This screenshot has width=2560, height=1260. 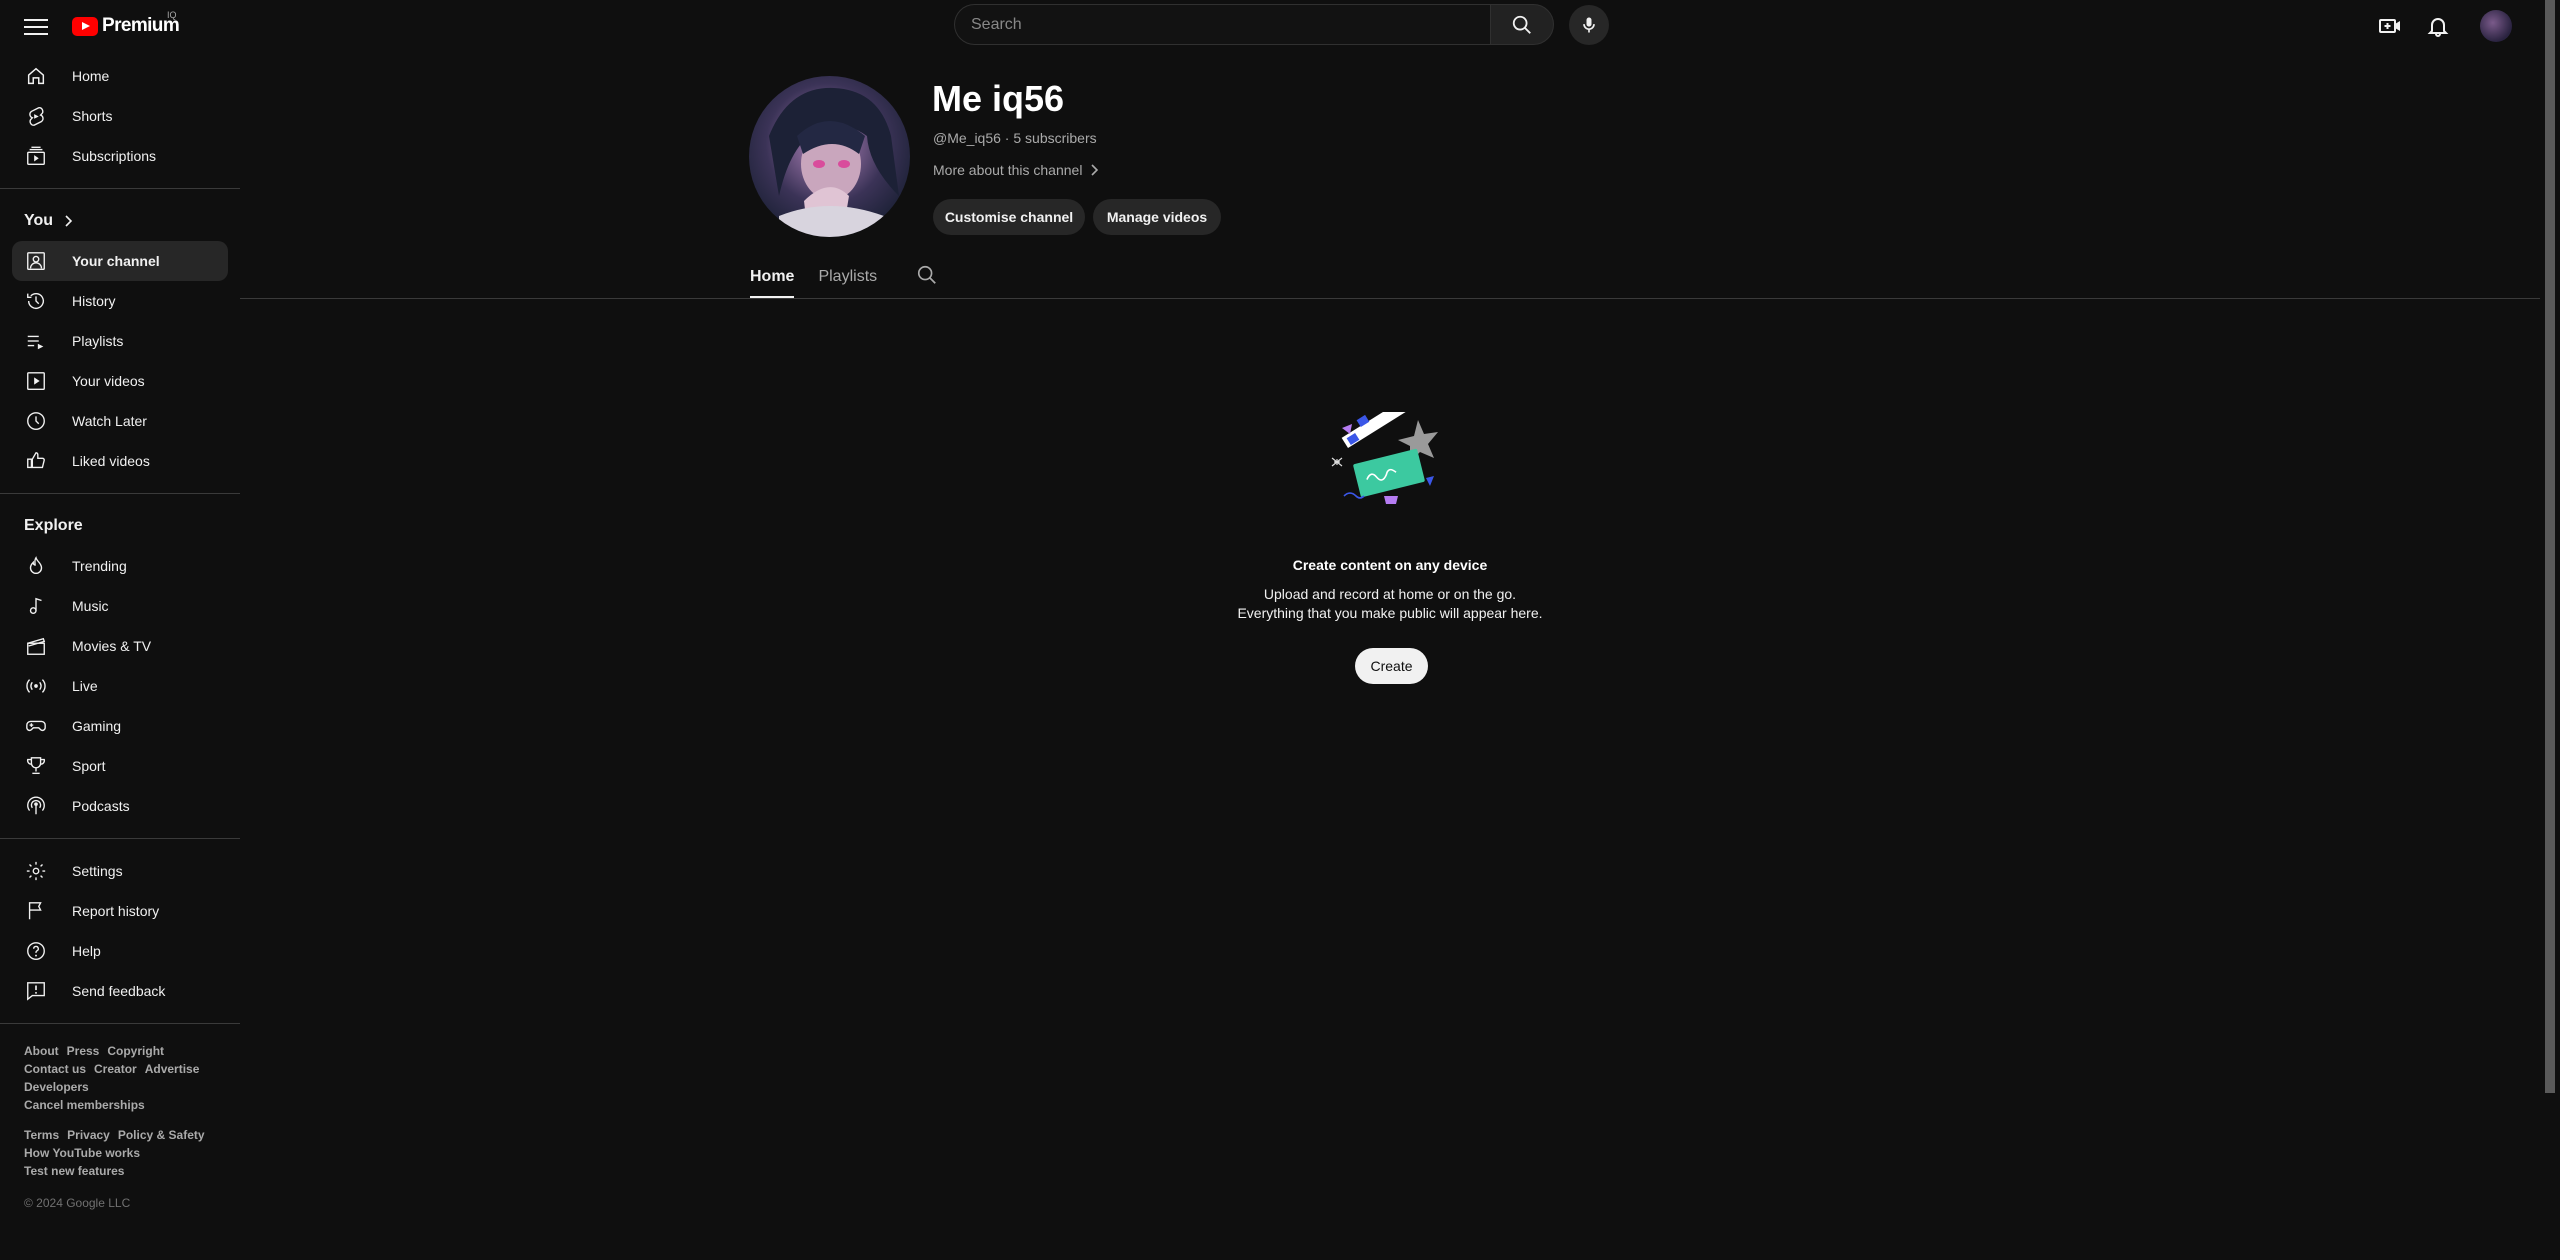 What do you see at coordinates (94, 301) in the screenshot?
I see `sidebar-item-label: History` at bounding box center [94, 301].